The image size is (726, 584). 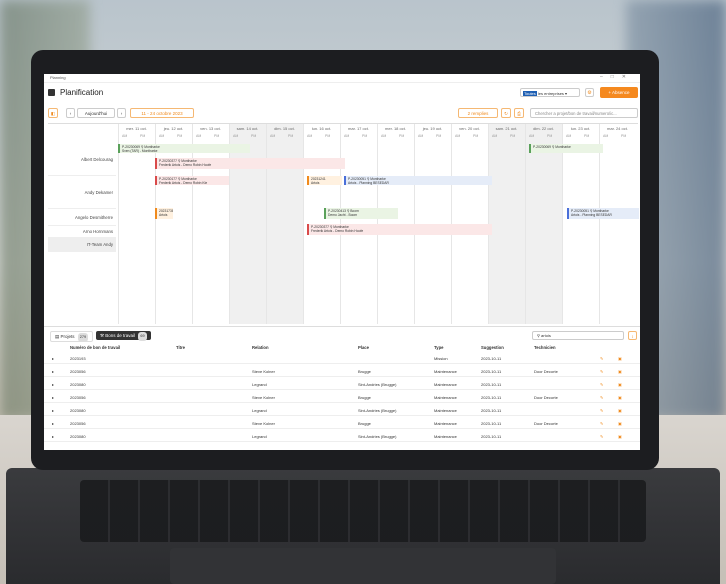 I want to click on panel-filter-input: ⚲ artois, so click(x=578, y=335).